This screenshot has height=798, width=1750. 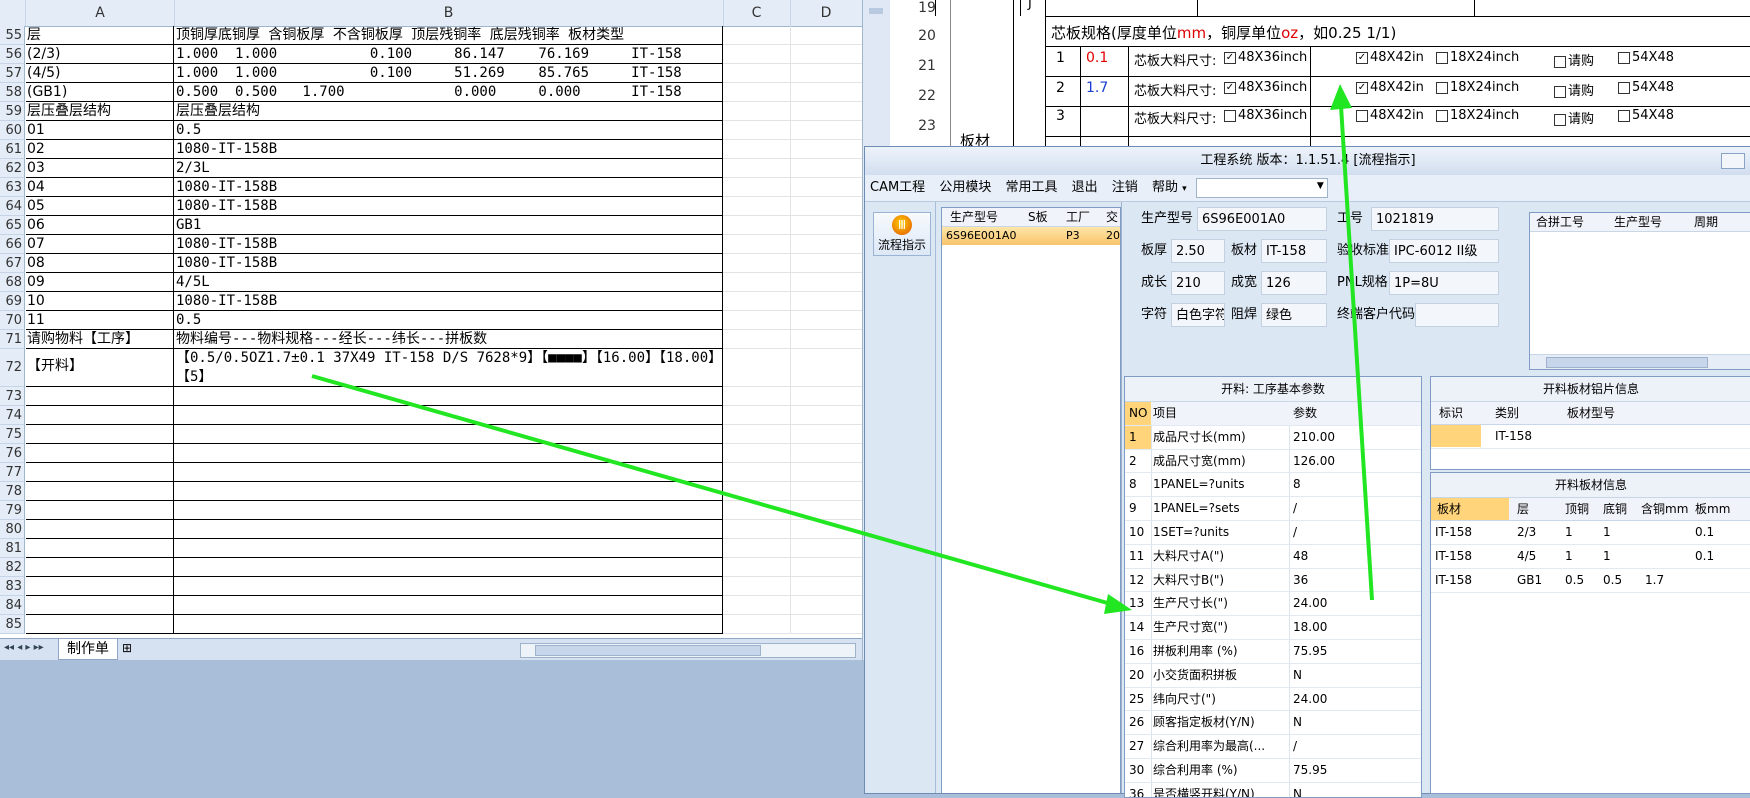 I want to click on row-number: 71, so click(x=12, y=339).